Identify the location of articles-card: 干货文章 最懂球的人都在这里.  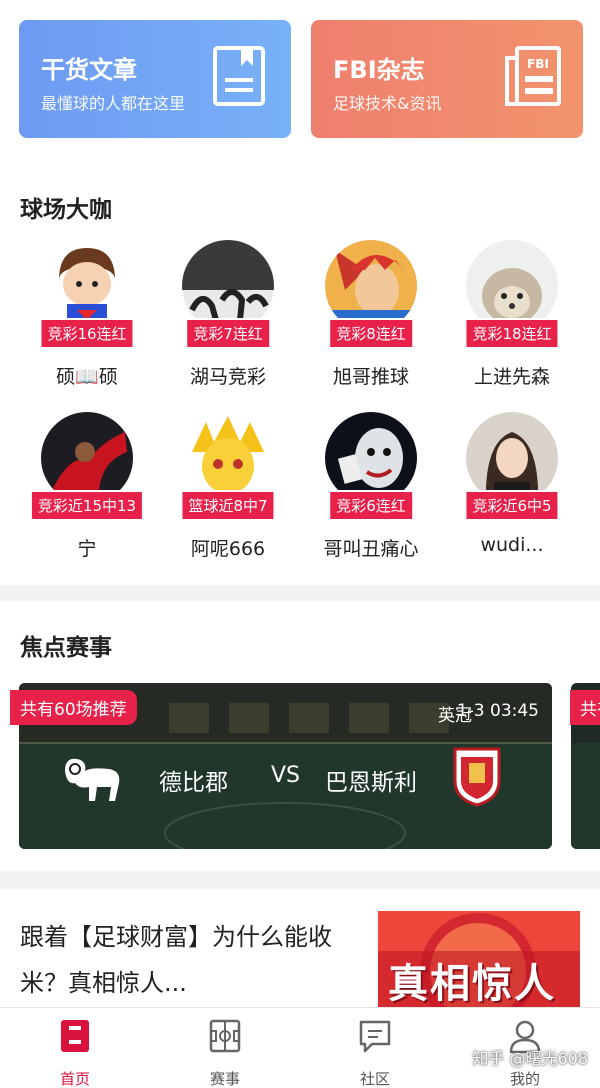
(155, 79).